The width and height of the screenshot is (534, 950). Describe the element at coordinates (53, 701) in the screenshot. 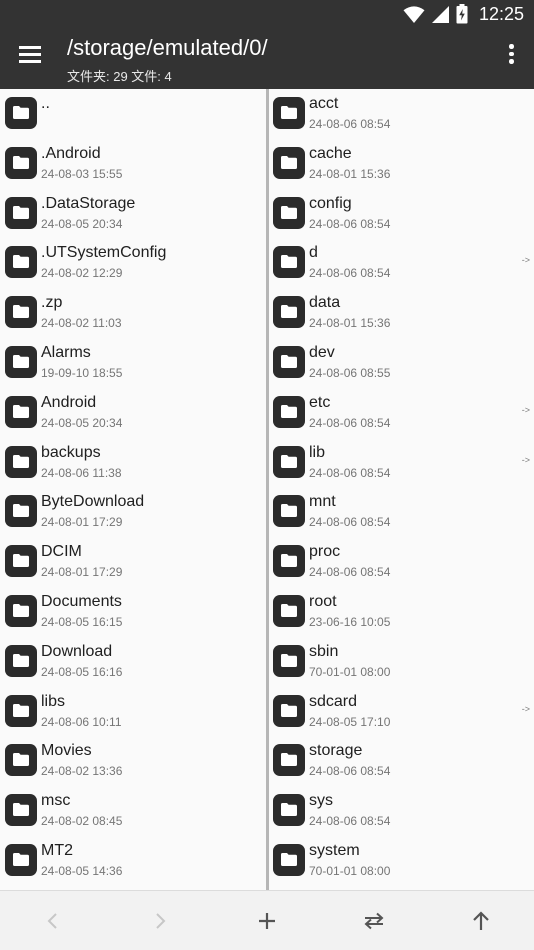

I see `folder-name: libs` at that location.